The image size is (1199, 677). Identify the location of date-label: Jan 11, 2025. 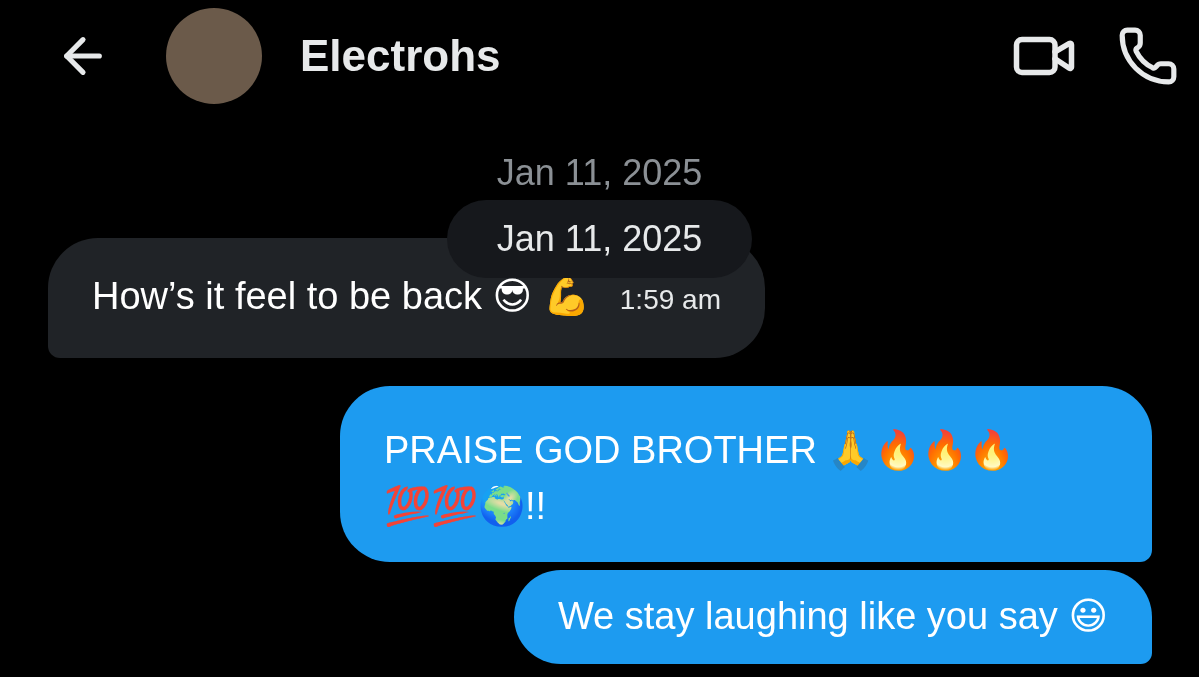
(599, 172).